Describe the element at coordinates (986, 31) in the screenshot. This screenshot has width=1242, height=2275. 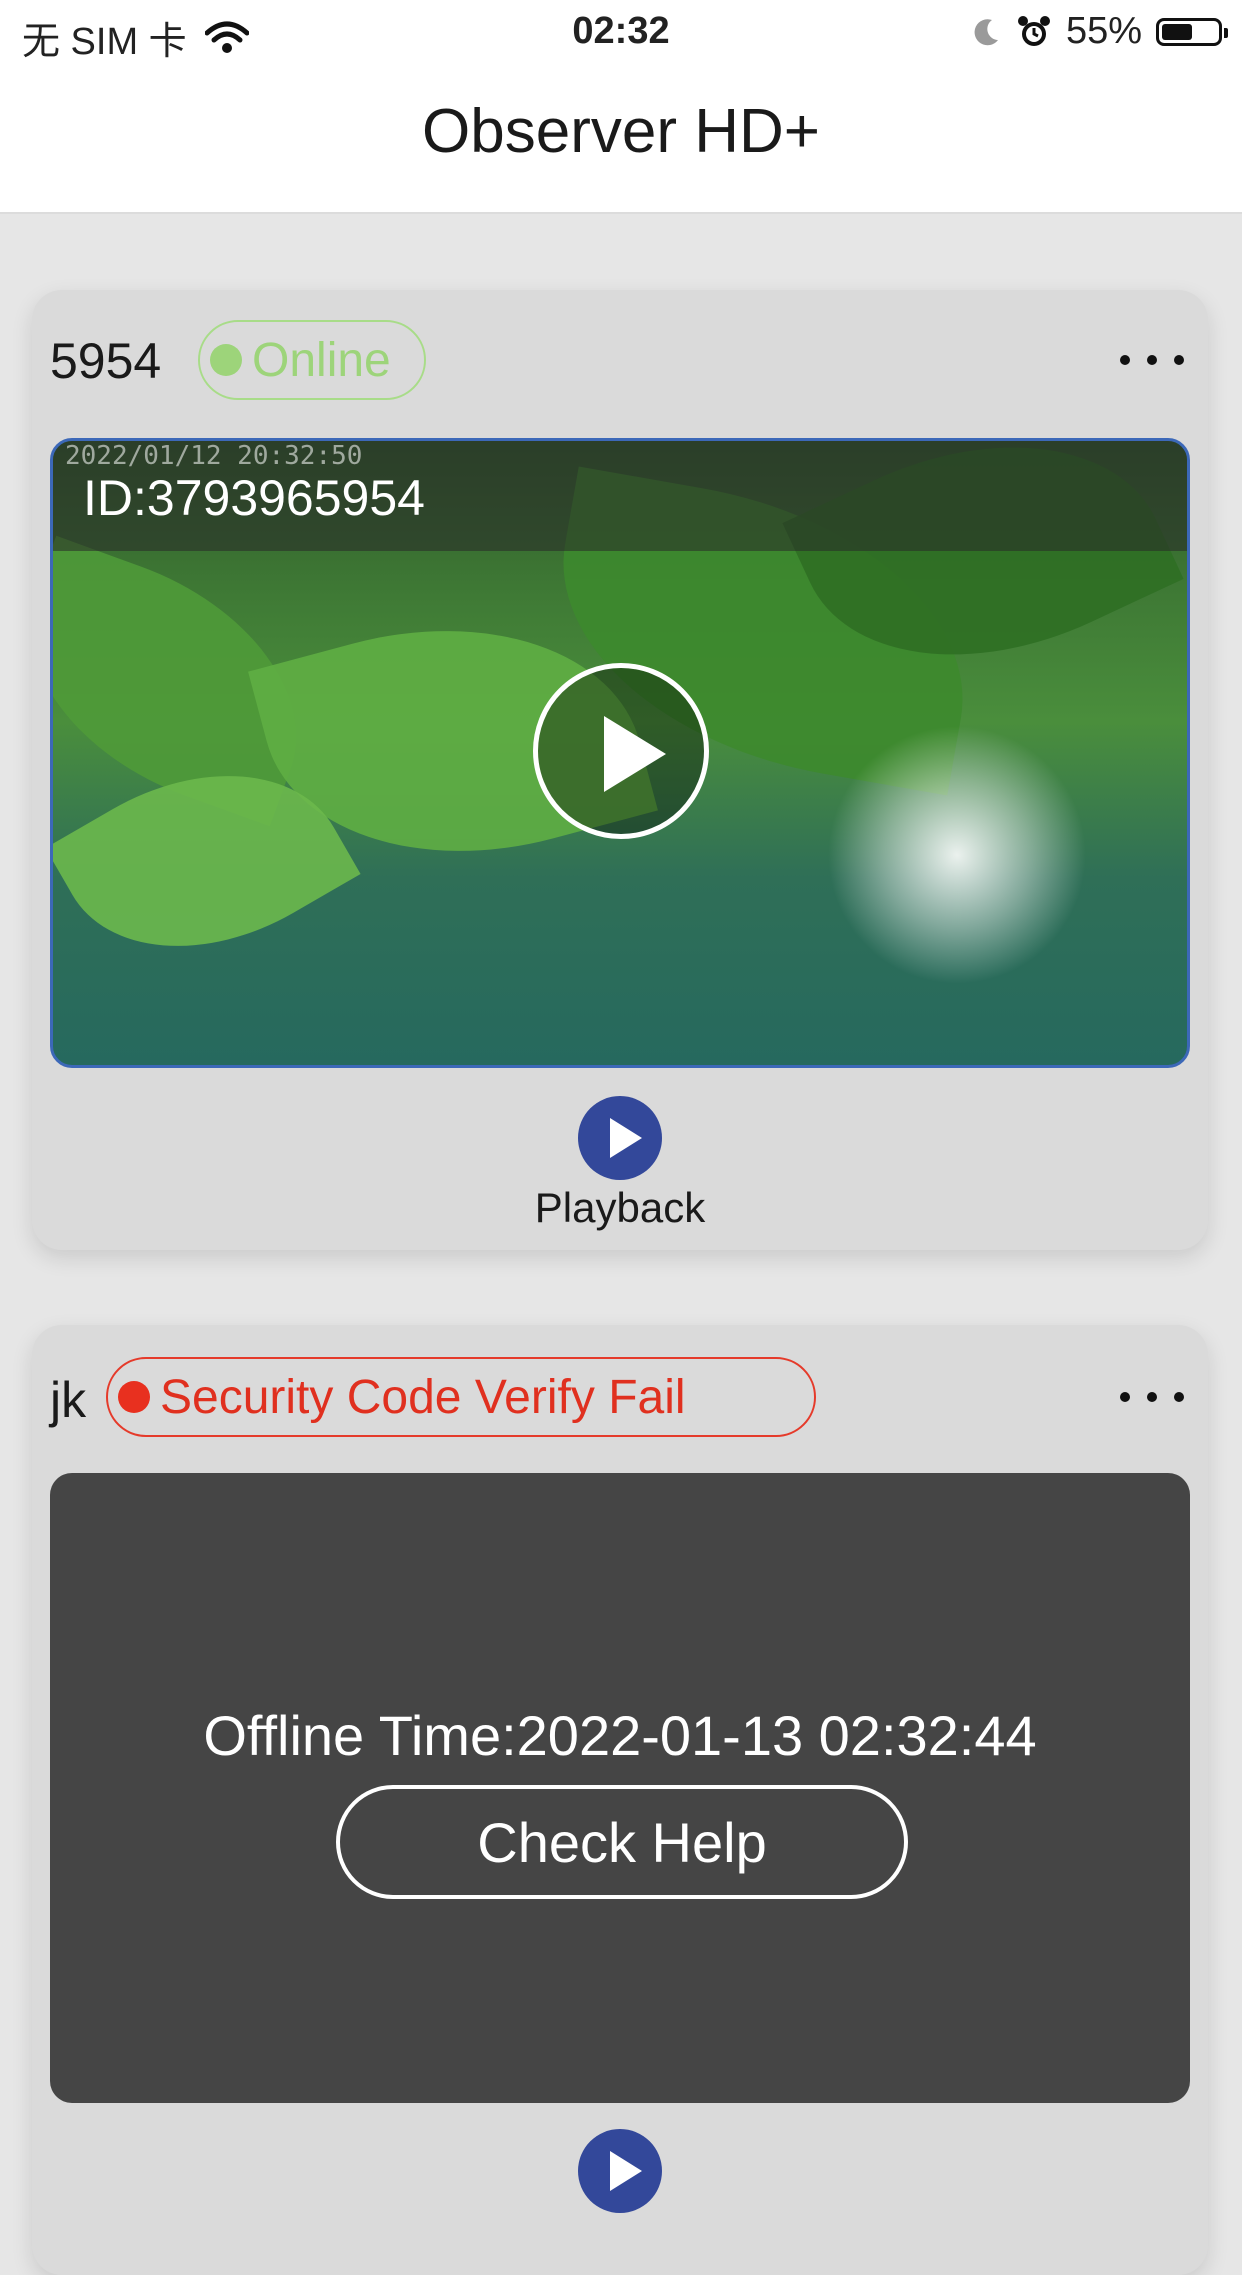
I see `moon-icon` at that location.